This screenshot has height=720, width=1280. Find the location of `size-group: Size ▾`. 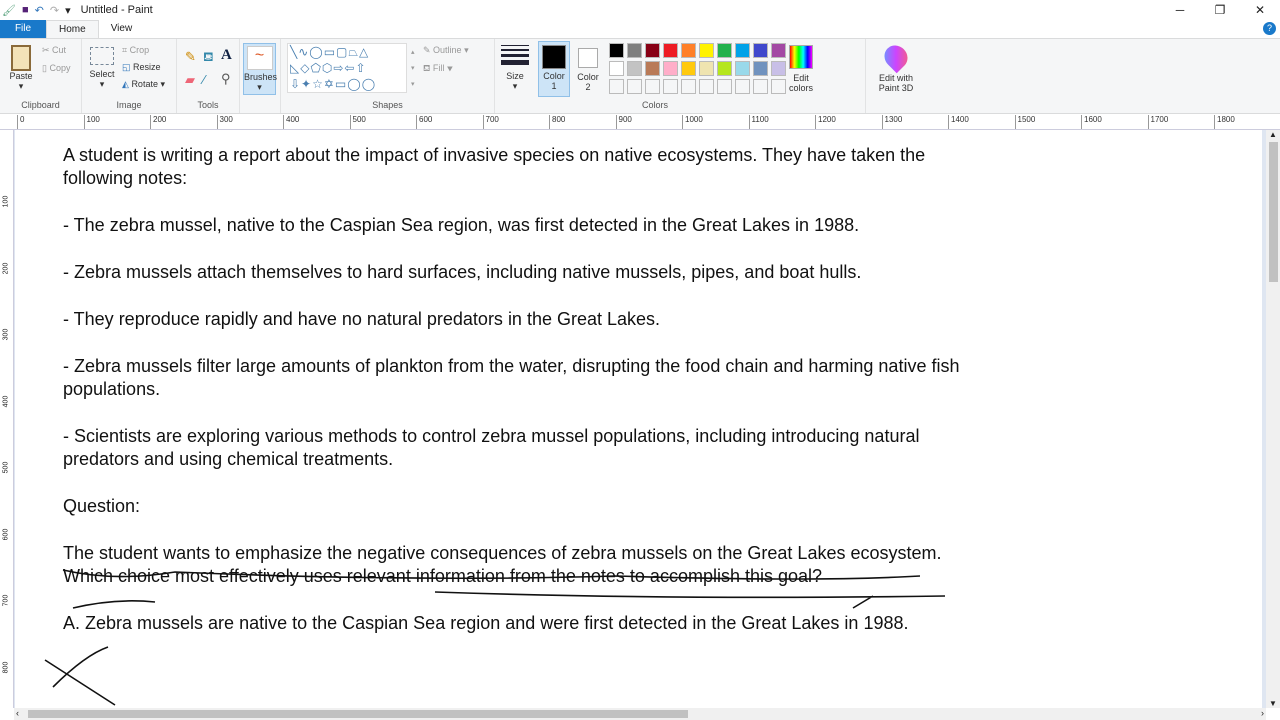

size-group: Size ▾ is located at coordinates (515, 76).